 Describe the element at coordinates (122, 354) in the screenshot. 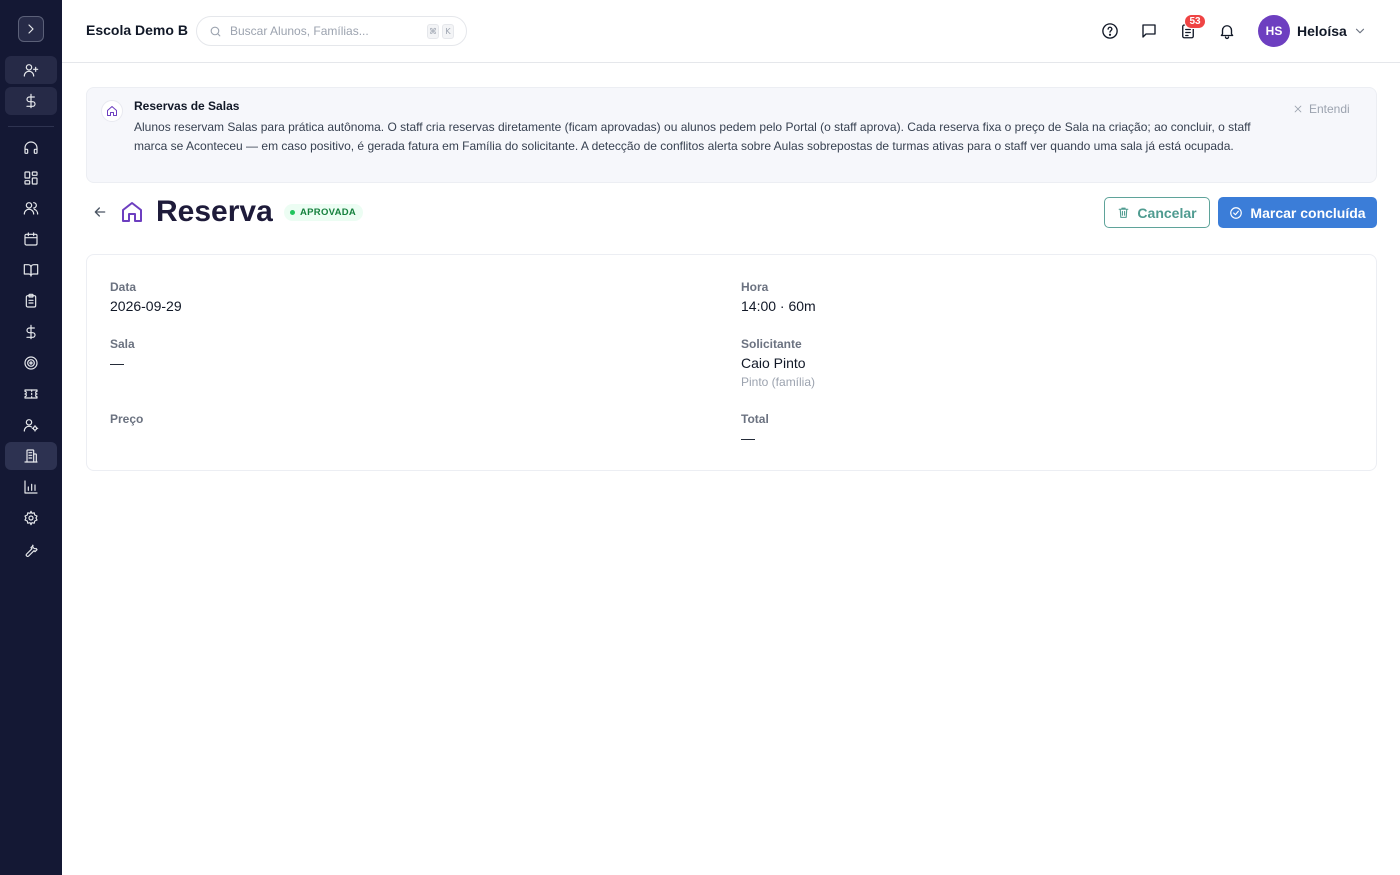

I see `field-sala: Sala —` at that location.